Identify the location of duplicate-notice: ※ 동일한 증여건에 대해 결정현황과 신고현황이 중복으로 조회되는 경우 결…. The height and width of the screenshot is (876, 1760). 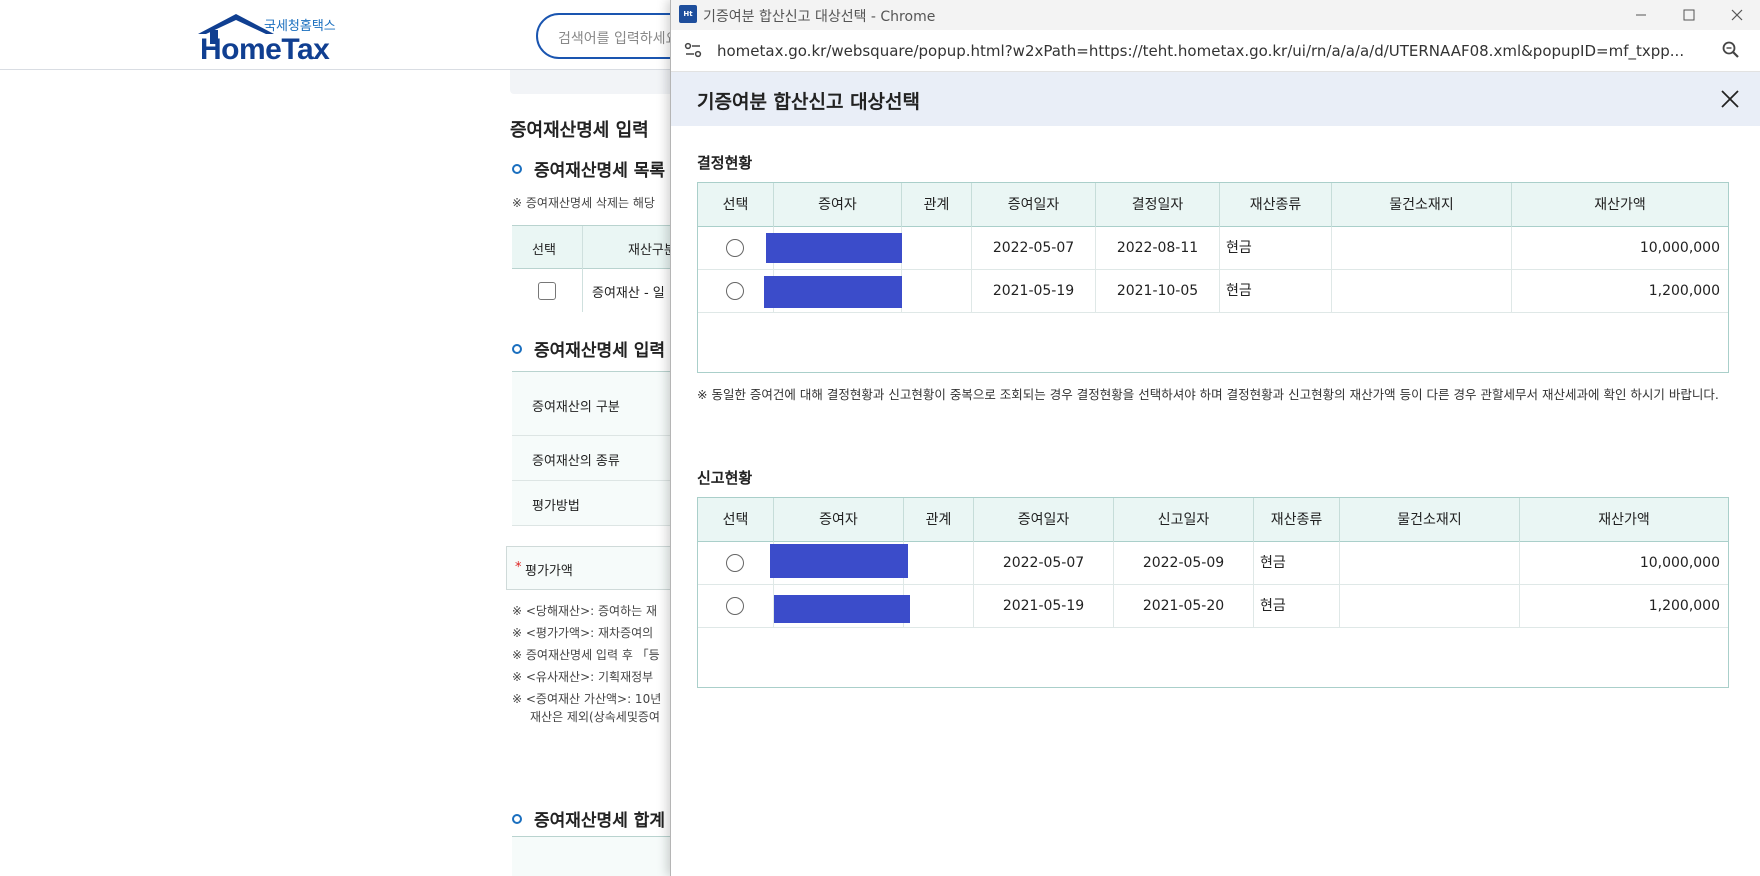
(1208, 394).